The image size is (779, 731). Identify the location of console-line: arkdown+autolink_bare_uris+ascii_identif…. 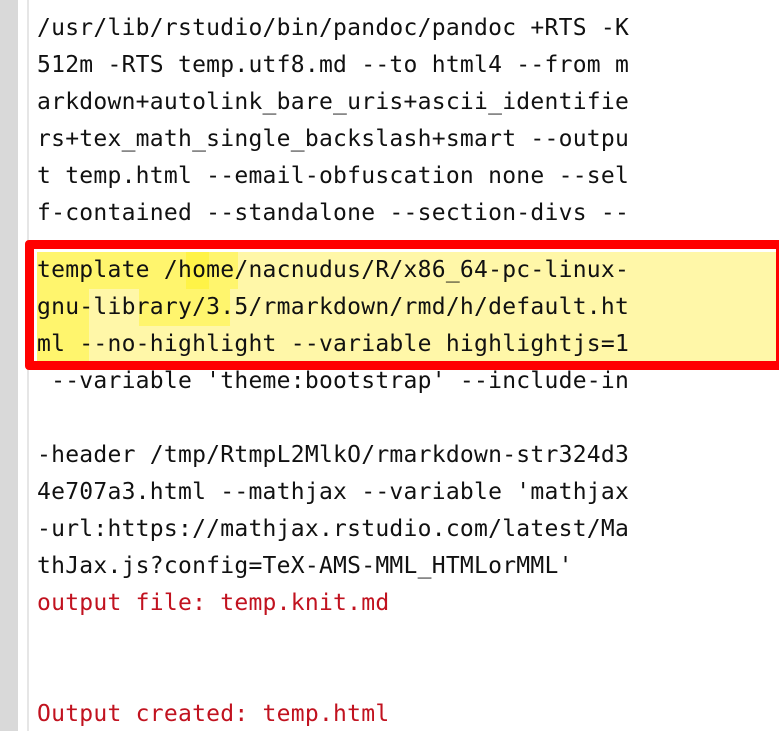
(333, 102).